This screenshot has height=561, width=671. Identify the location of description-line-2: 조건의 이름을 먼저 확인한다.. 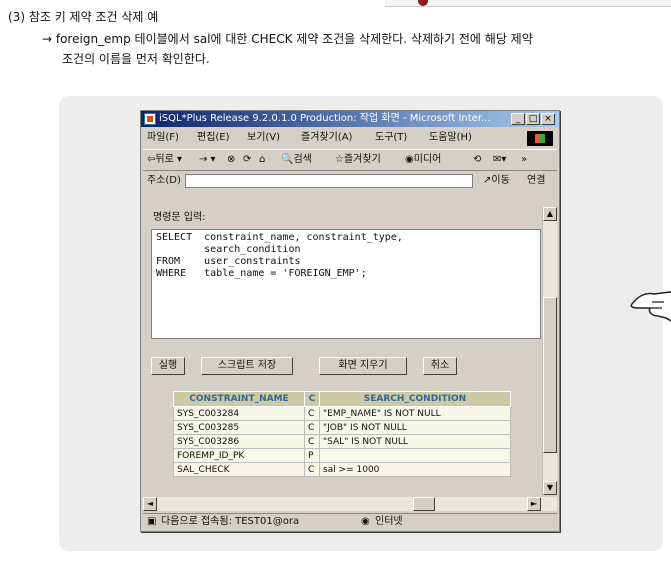
(136, 59).